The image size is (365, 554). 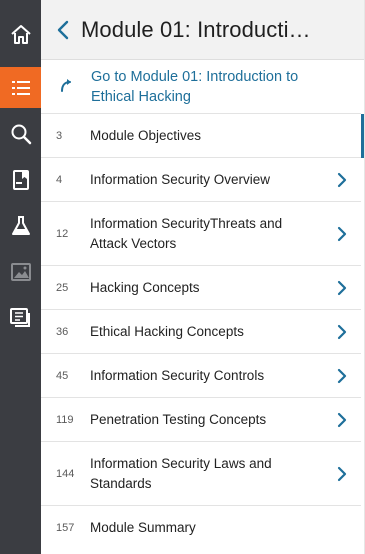 I want to click on list-item-module-summary: 157 Module Summary, so click(x=201, y=527).